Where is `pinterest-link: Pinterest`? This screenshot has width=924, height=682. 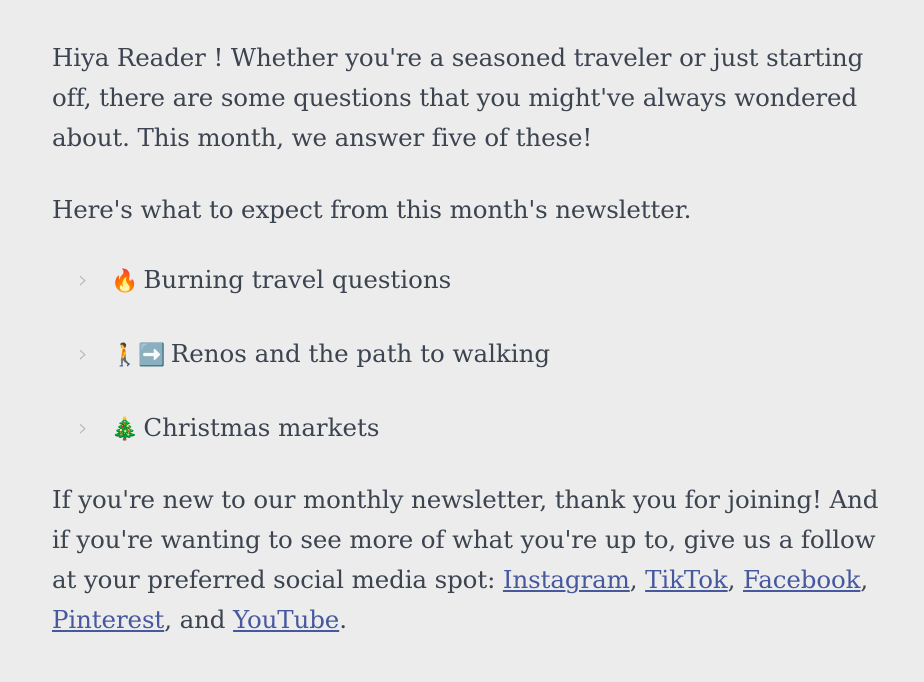 pinterest-link: Pinterest is located at coordinates (108, 619).